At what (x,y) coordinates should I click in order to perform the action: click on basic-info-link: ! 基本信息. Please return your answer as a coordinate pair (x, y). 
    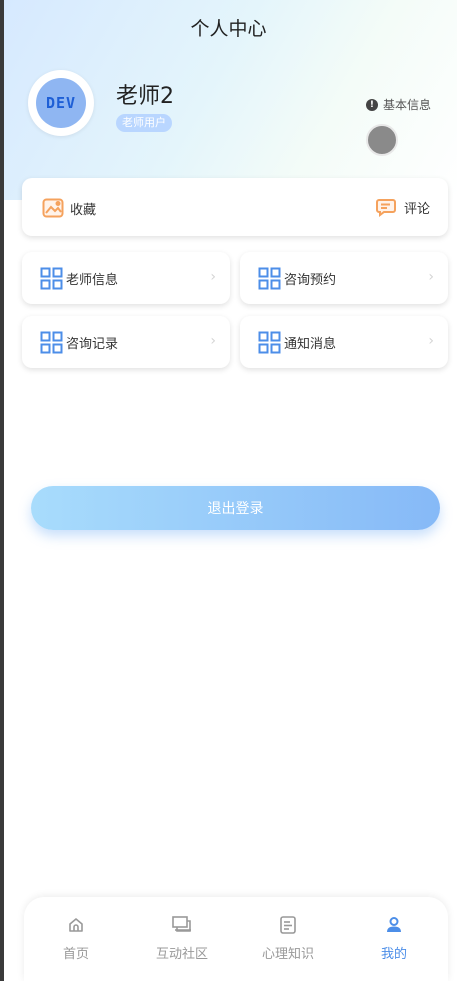
    Looking at the image, I should click on (398, 104).